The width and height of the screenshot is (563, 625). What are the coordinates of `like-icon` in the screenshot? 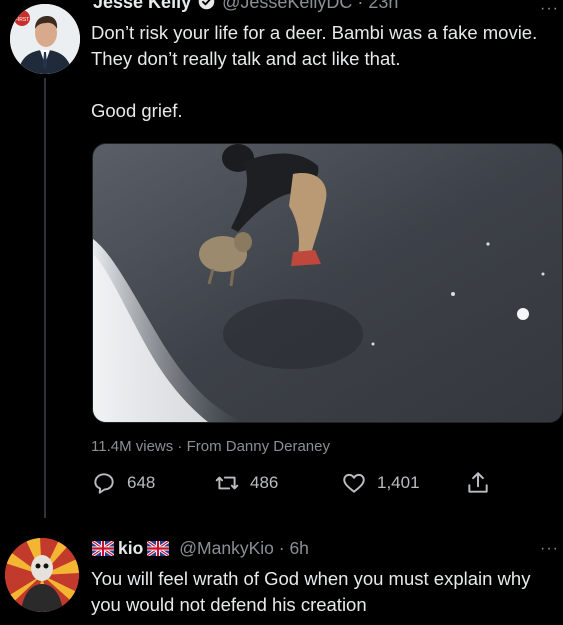 It's located at (354, 483).